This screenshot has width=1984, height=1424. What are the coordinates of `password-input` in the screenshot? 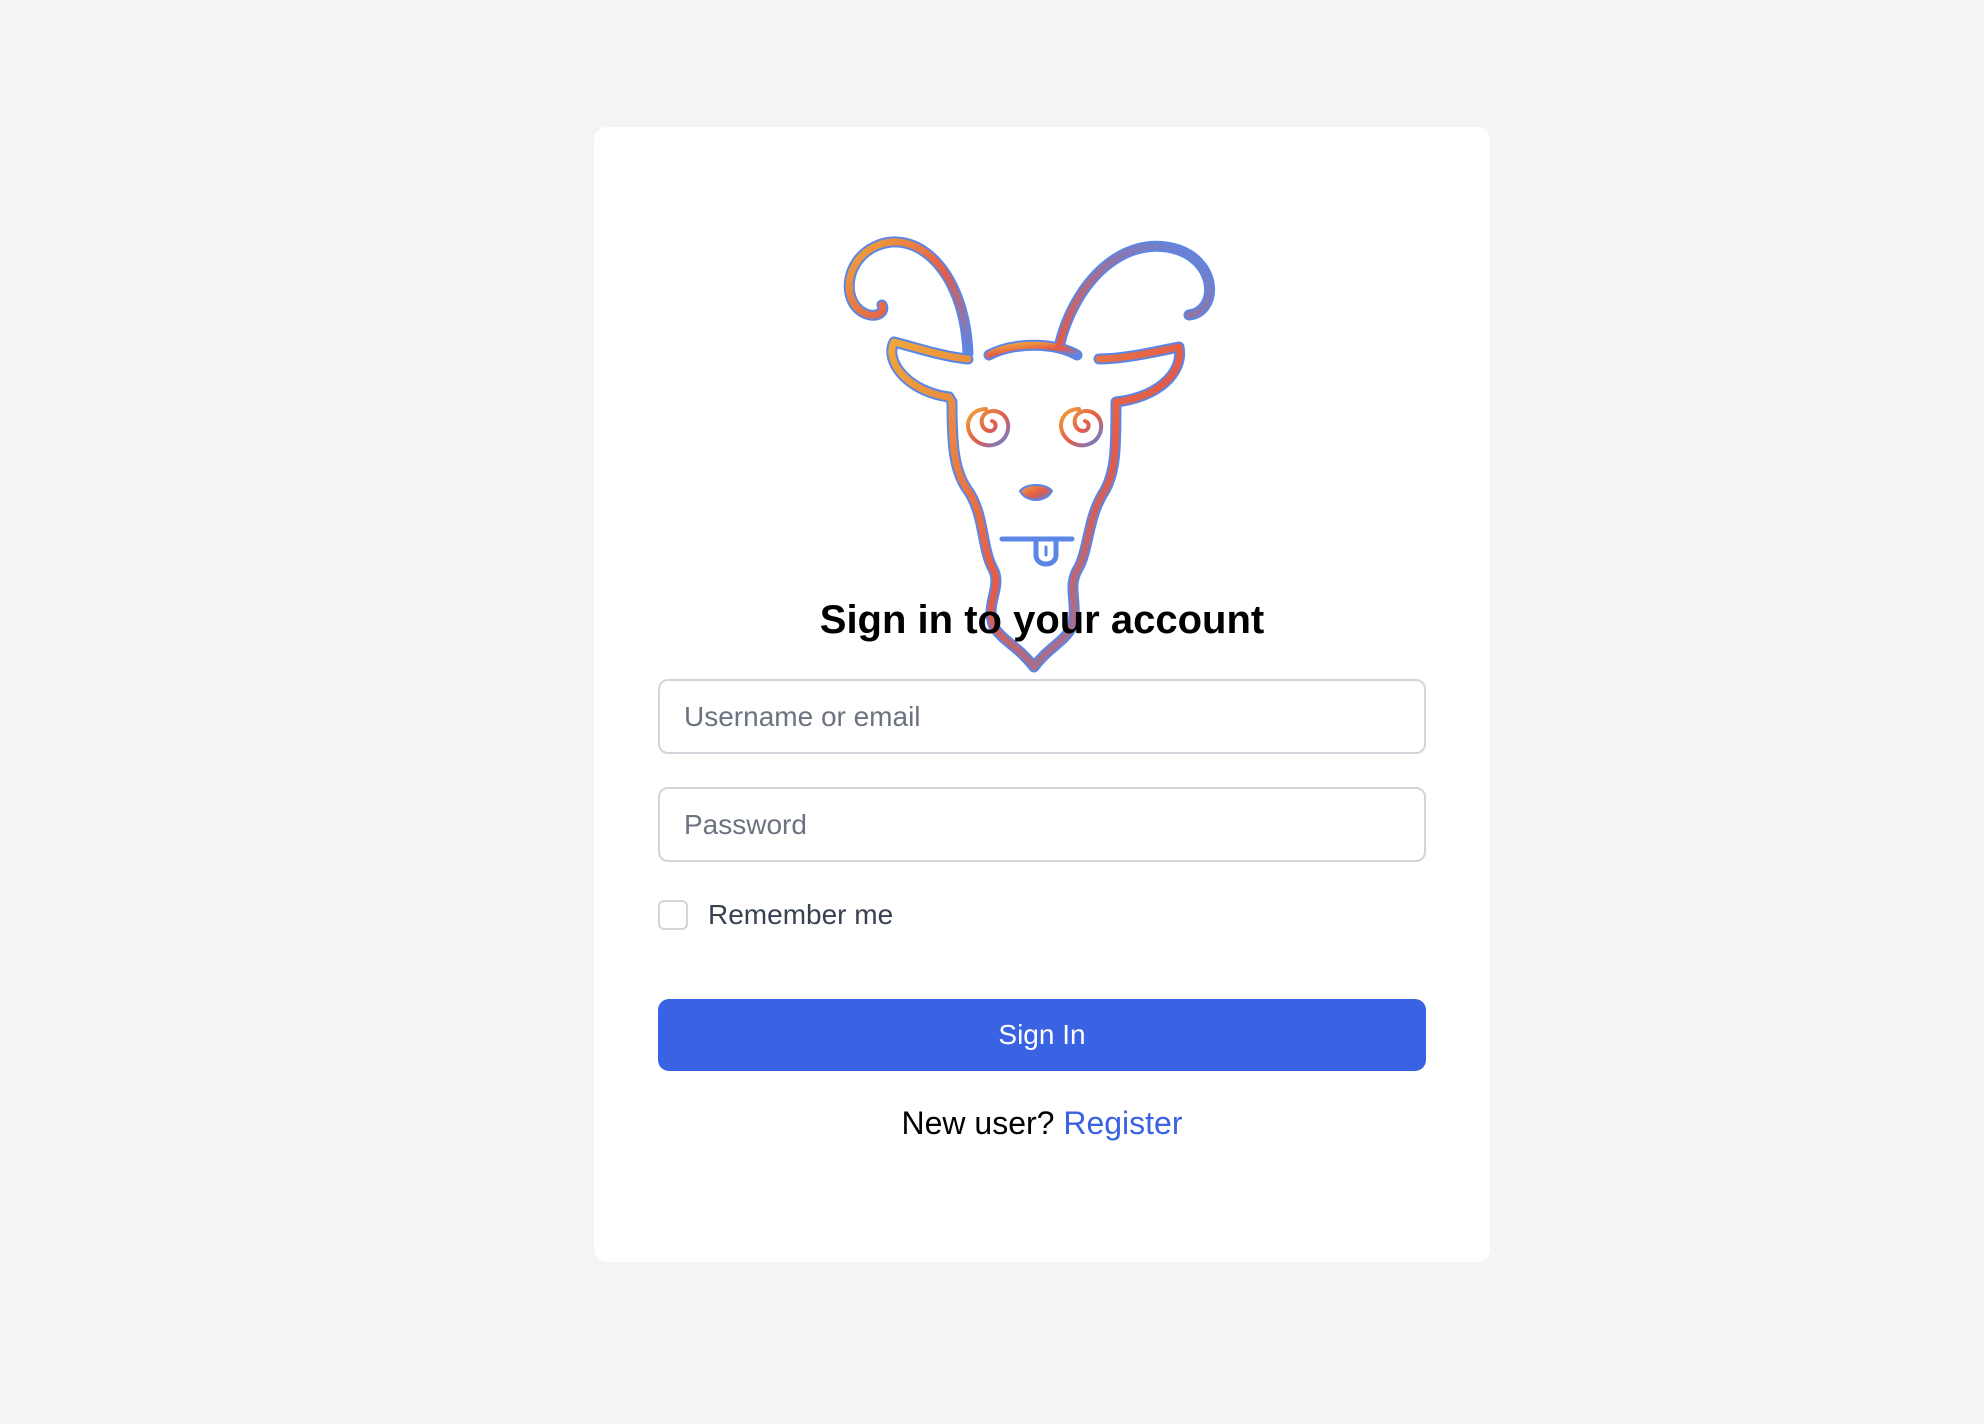 It's located at (1042, 824).